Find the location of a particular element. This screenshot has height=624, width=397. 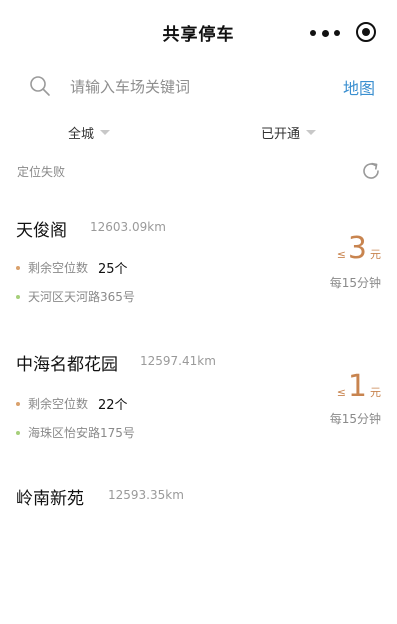

search-input is located at coordinates (195, 87).